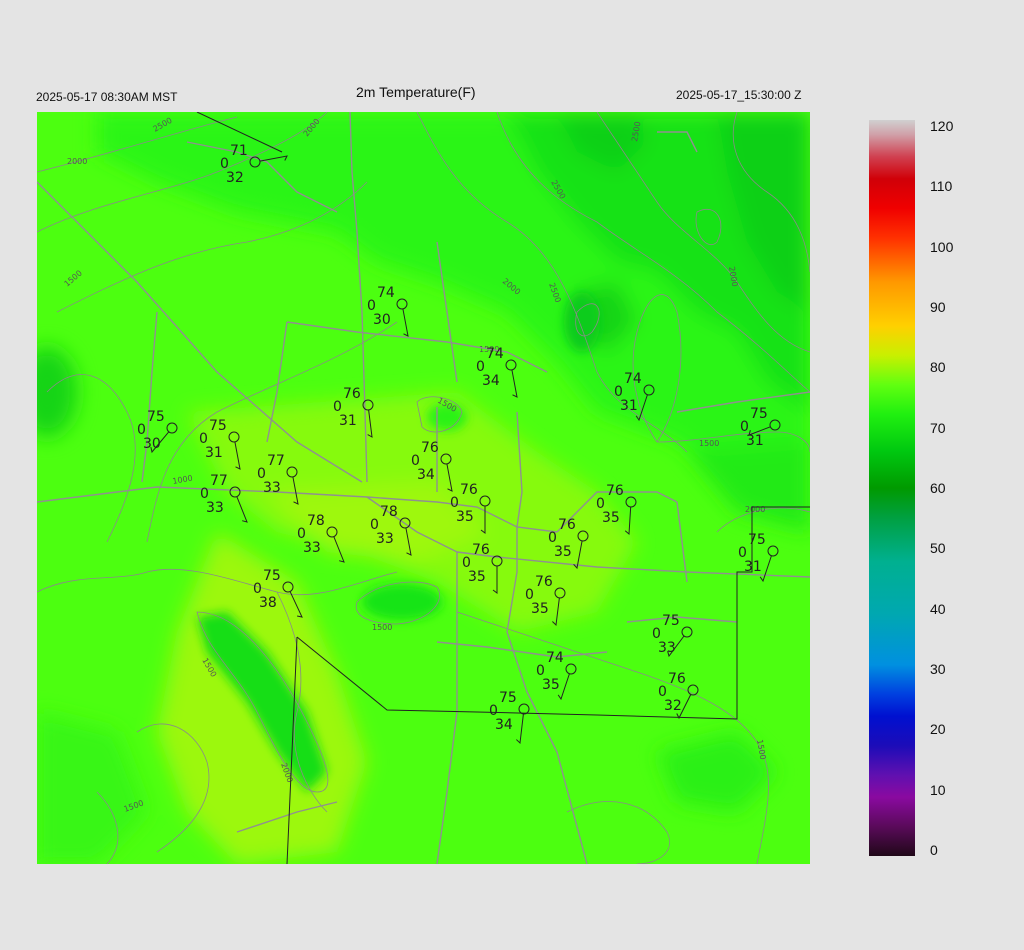 This screenshot has width=1024, height=950. I want to click on colorbar-label: 80, so click(938, 367).